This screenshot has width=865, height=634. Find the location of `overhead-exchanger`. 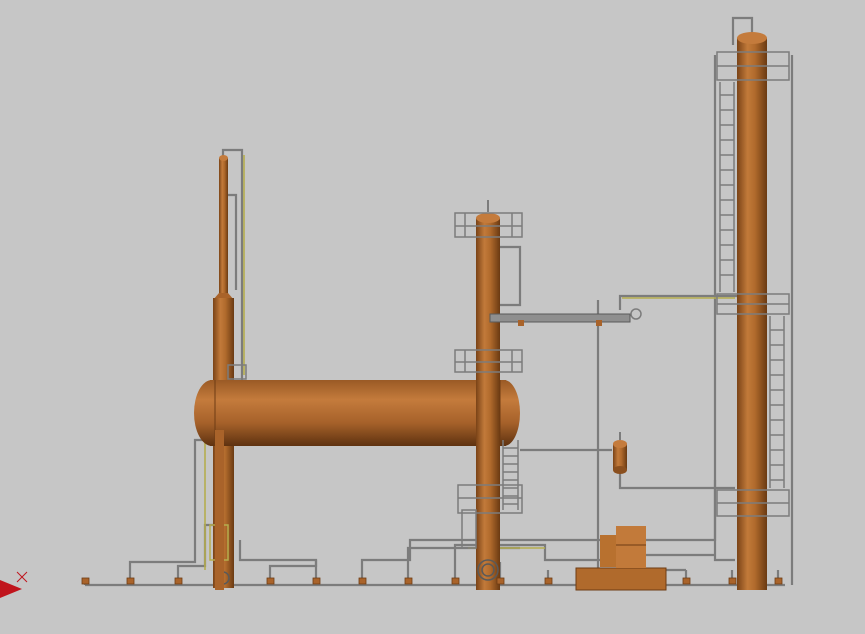

overhead-exchanger is located at coordinates (565, 317).